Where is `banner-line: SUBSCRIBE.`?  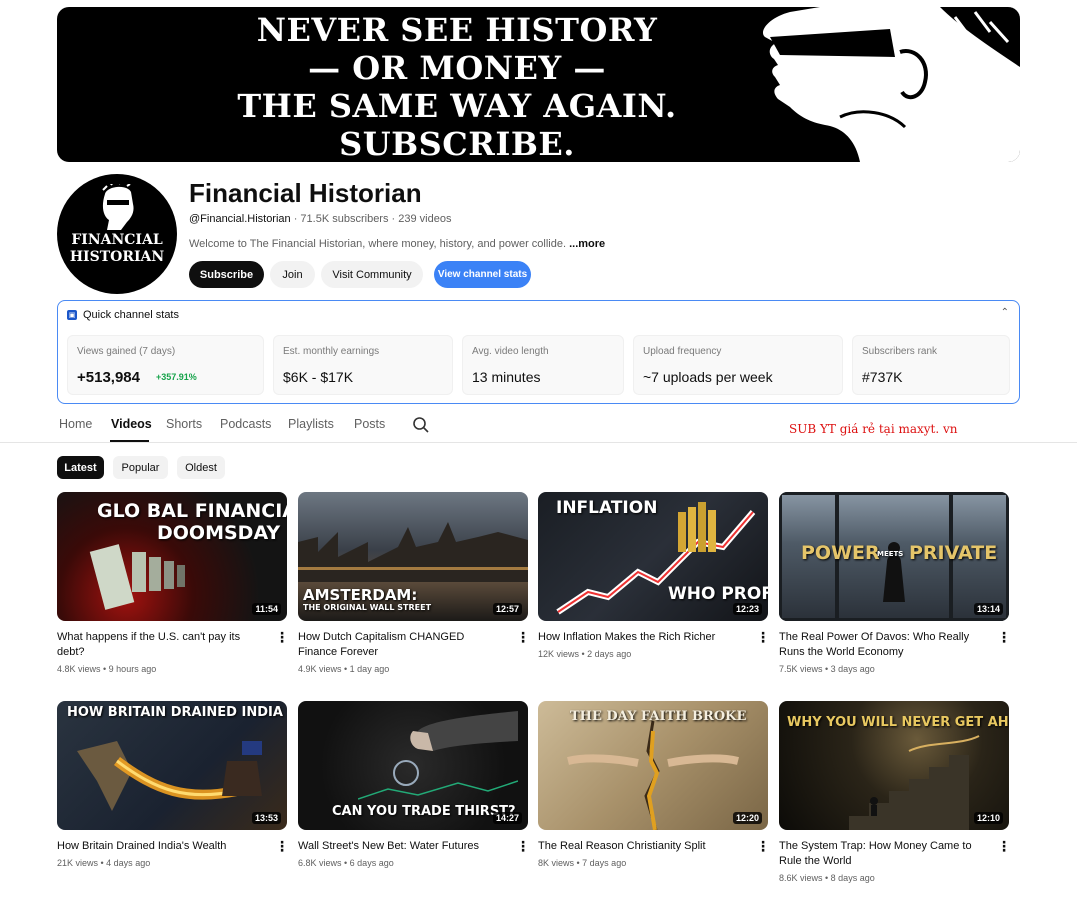
banner-line: SUBSCRIBE. is located at coordinates (457, 143).